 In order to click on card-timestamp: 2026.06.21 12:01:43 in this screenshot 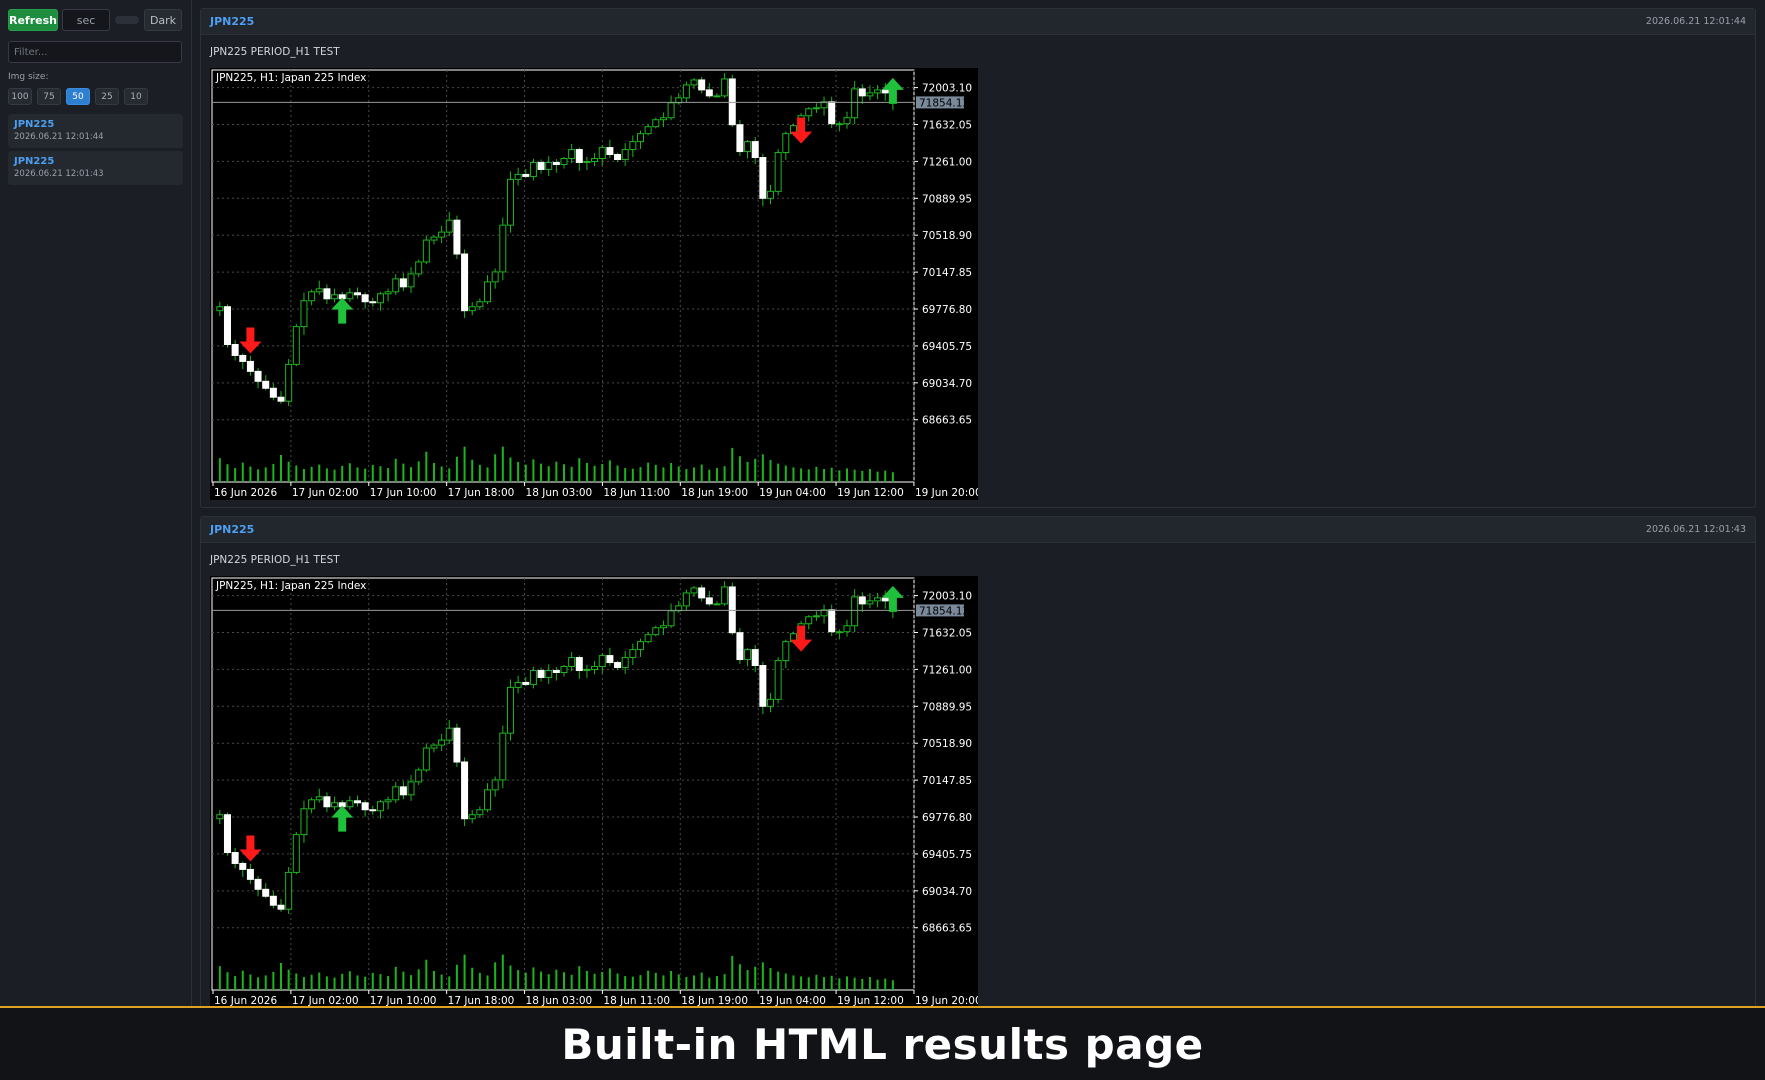, I will do `click(1695, 529)`.